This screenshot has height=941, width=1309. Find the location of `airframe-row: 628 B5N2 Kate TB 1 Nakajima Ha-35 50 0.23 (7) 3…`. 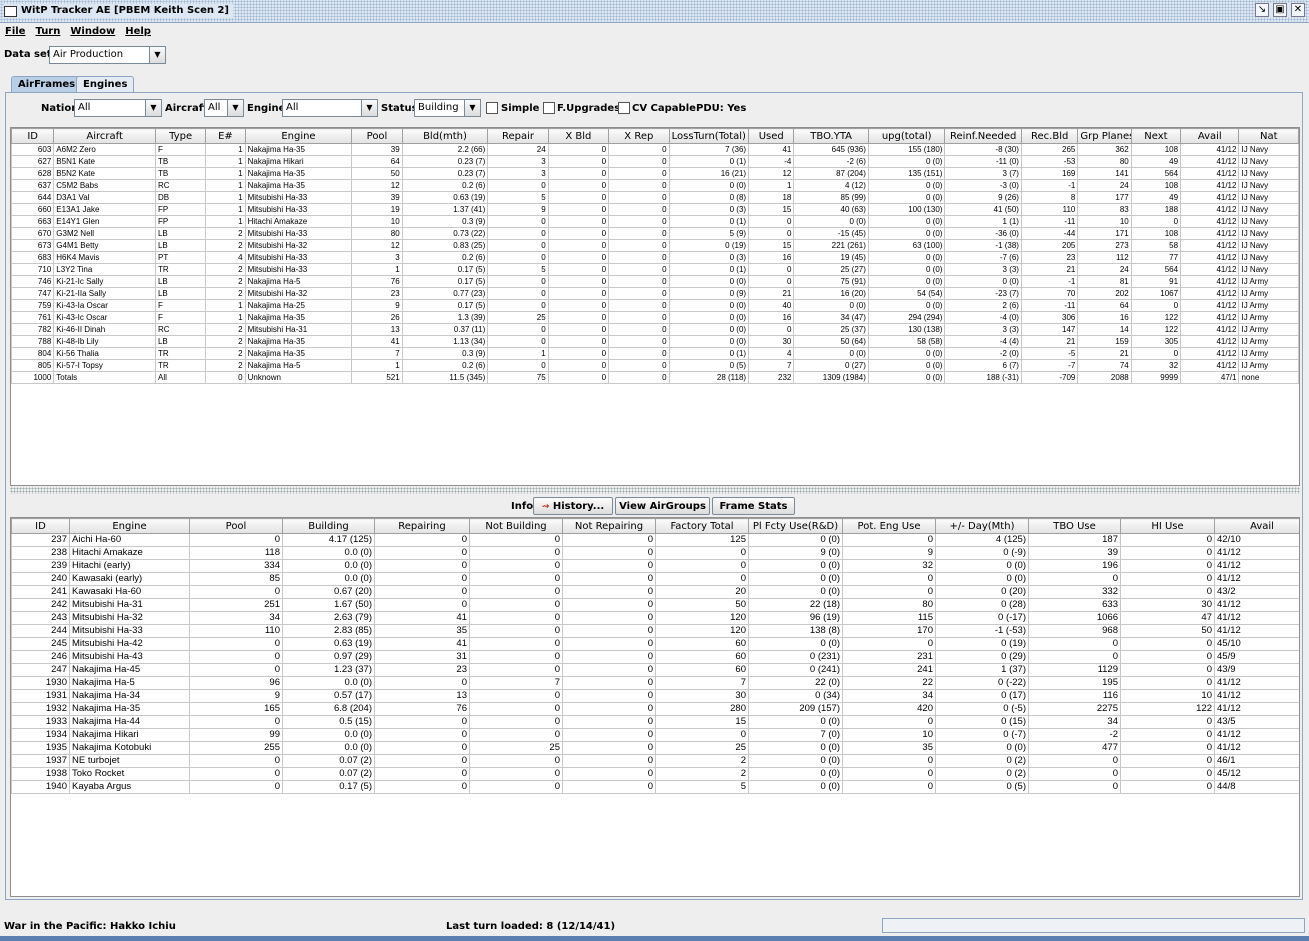

airframe-row: 628 B5N2 Kate TB 1 Nakajima Ha-35 50 0.23 (7) 3… is located at coordinates (655, 173).